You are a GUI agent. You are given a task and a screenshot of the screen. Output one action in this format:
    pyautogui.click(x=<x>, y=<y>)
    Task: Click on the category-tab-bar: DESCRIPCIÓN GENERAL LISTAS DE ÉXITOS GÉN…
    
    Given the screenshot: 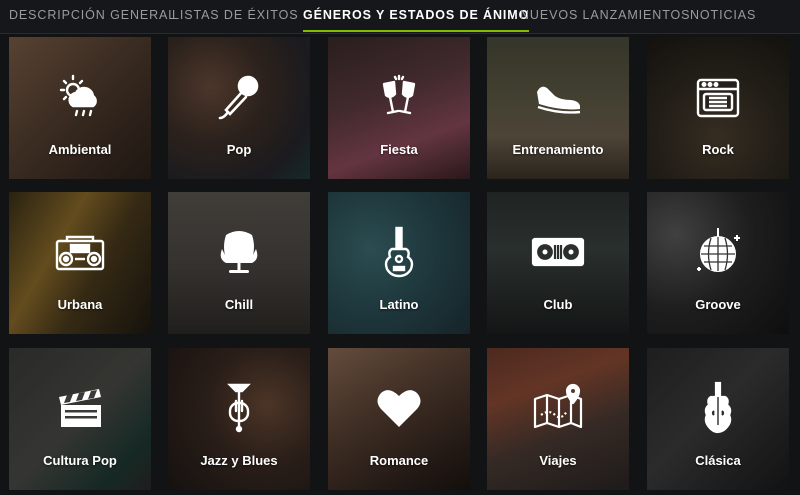 What is the action you would take?
    pyautogui.click(x=400, y=17)
    